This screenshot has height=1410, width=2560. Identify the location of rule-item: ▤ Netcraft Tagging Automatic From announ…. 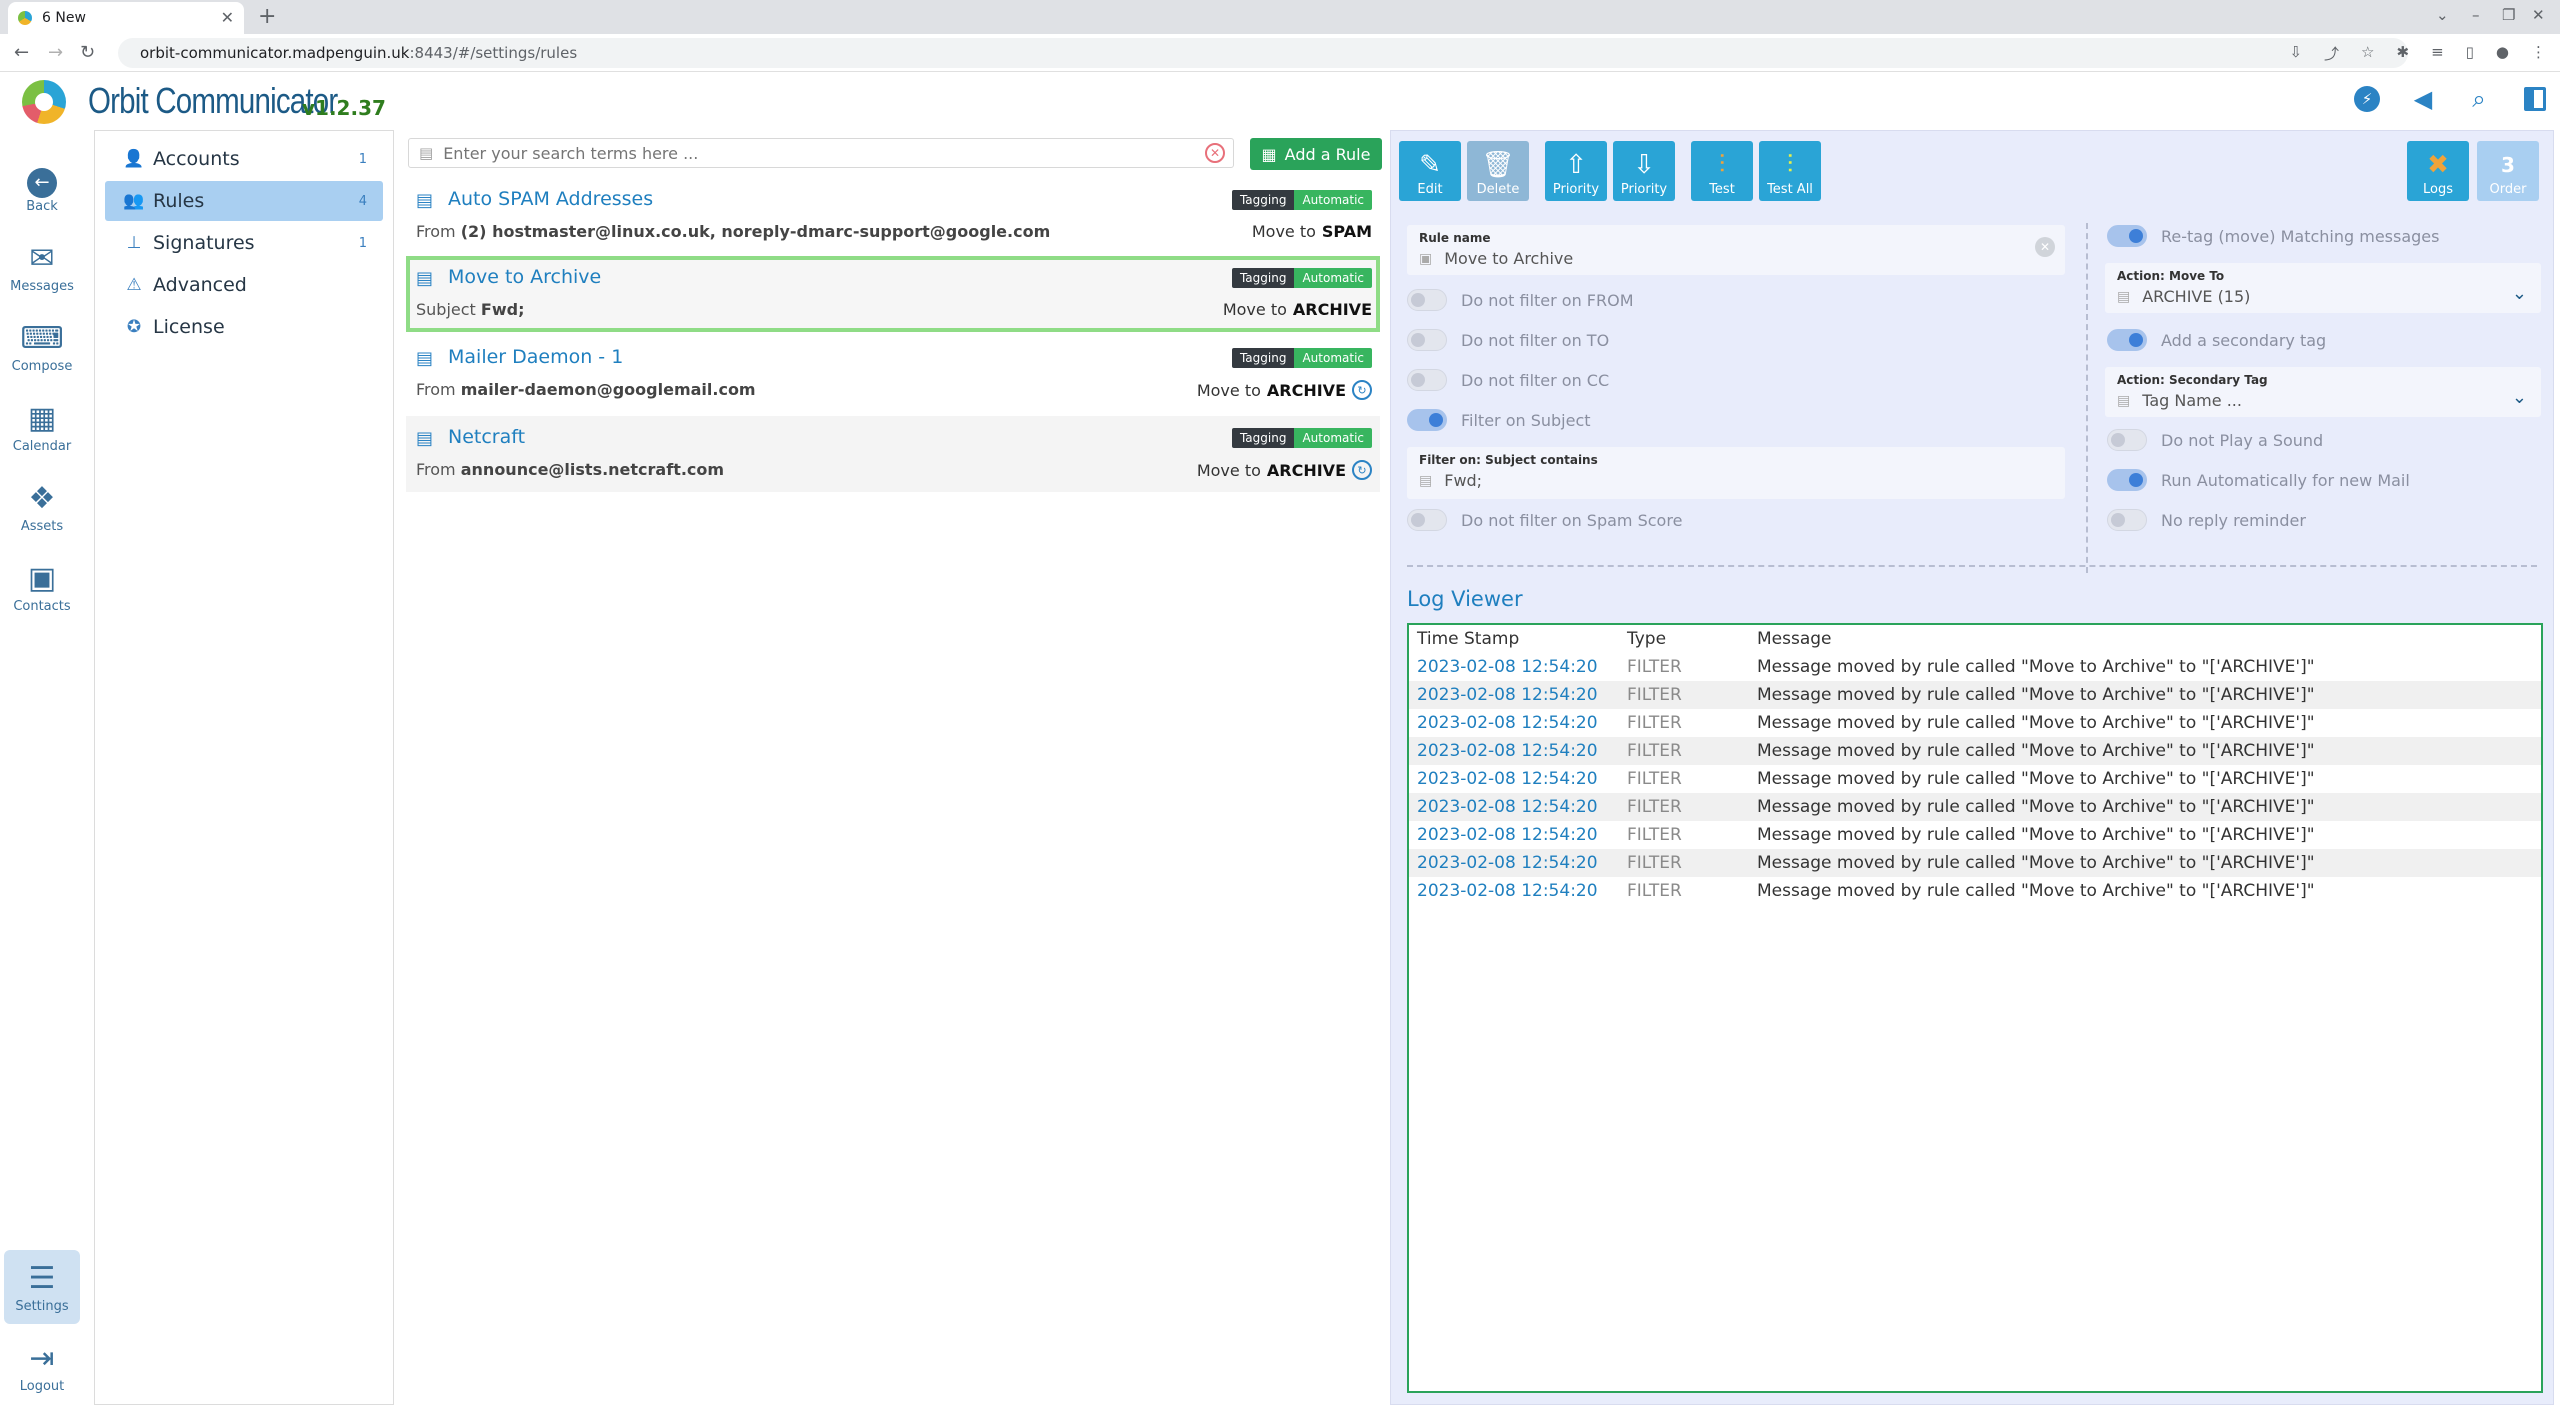
(893, 454).